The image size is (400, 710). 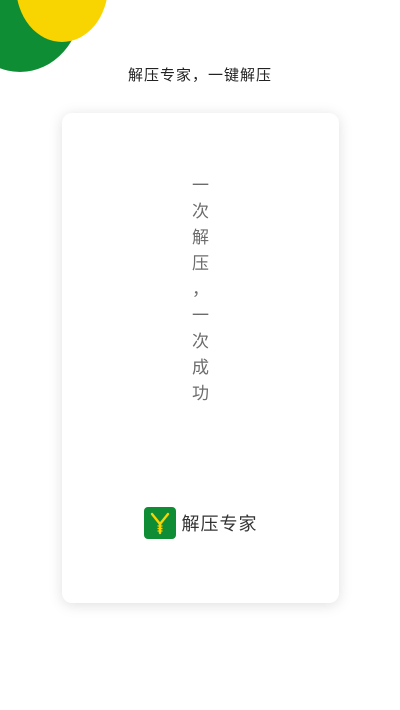 I want to click on tagline: 解压专家，一键解压, so click(x=199, y=75).